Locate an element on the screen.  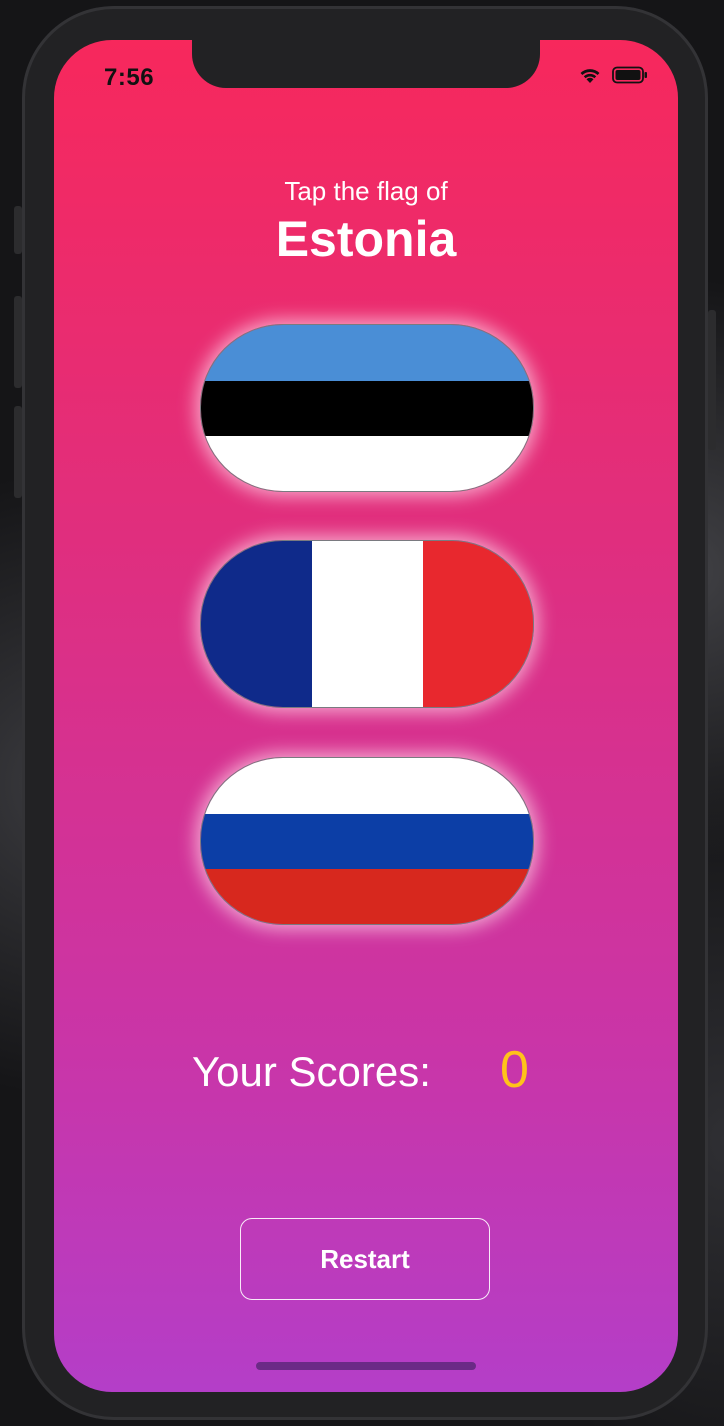
score-label: Your Scores: is located at coordinates (311, 1071).